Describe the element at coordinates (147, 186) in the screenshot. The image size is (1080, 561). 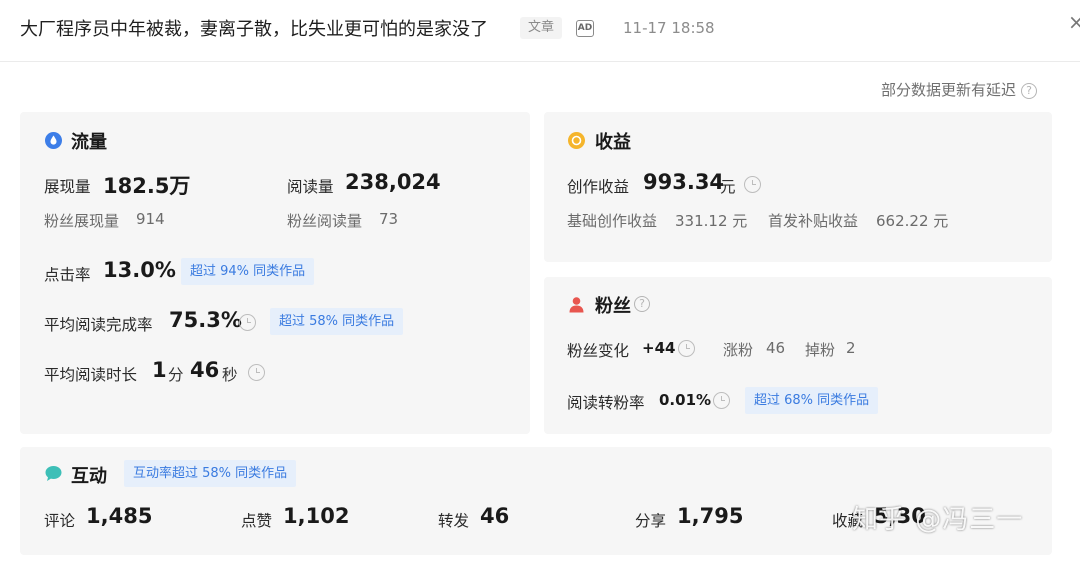
I see `impressions-value: 182.5万` at that location.